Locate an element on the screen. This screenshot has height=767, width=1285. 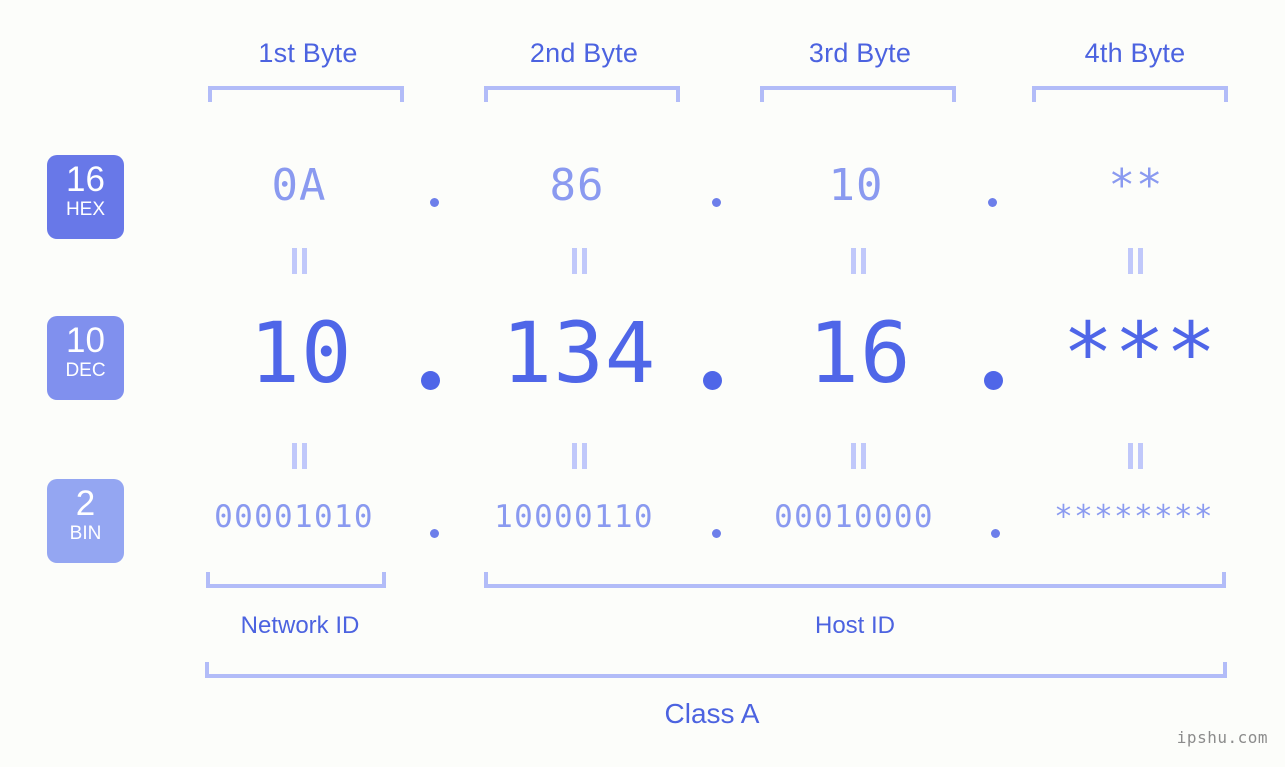
radix-badge-bin-number: 2 is located at coordinates (85, 503).